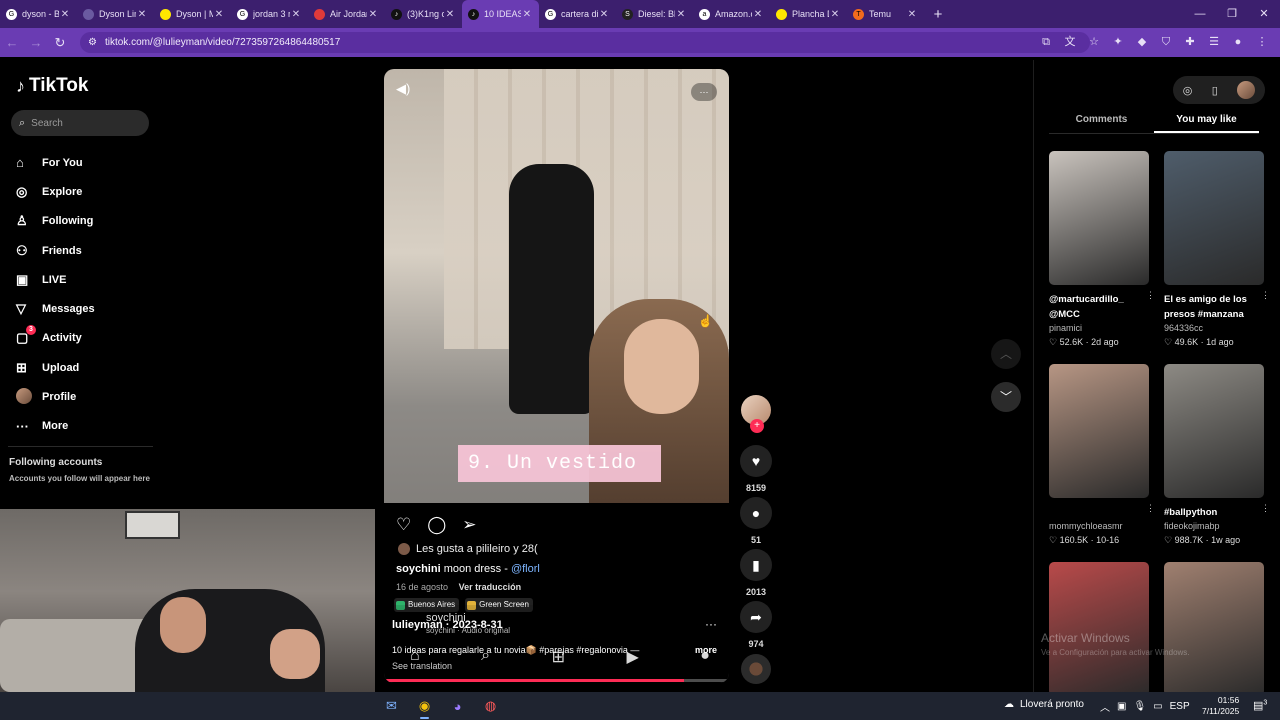 This screenshot has width=1280, height=720. What do you see at coordinates (1166, 42) in the screenshot?
I see `extension-shield-icon: ⛉` at bounding box center [1166, 42].